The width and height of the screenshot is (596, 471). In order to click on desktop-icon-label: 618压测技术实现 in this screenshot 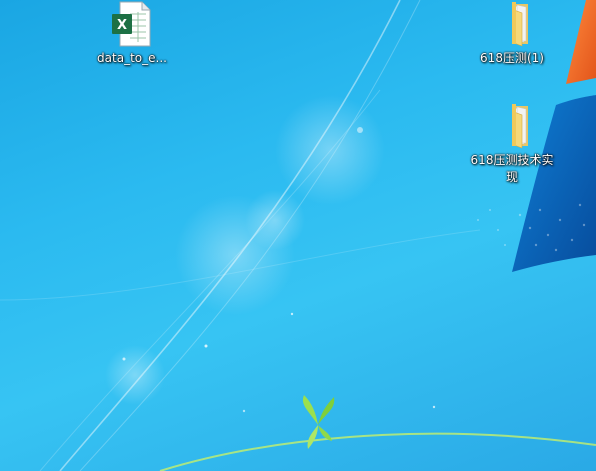, I will do `click(512, 168)`.